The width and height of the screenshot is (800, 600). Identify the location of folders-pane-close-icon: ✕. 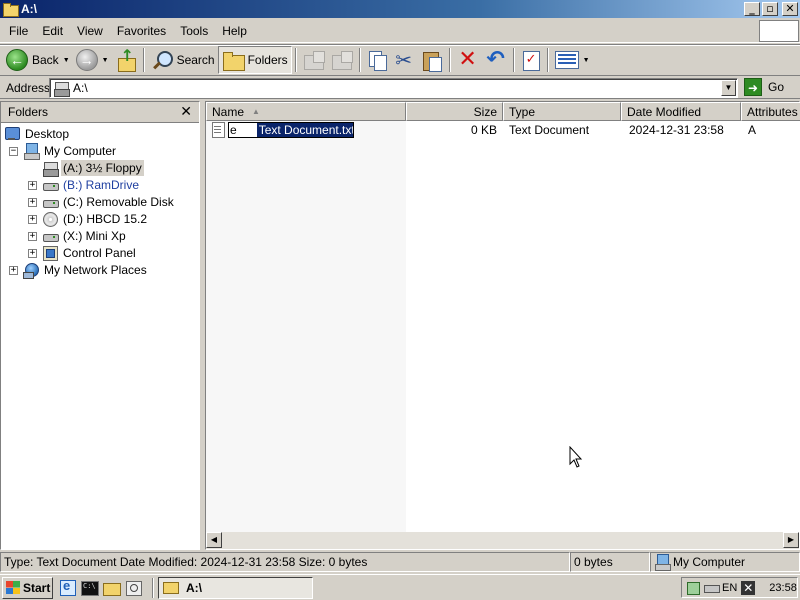
(186, 112).